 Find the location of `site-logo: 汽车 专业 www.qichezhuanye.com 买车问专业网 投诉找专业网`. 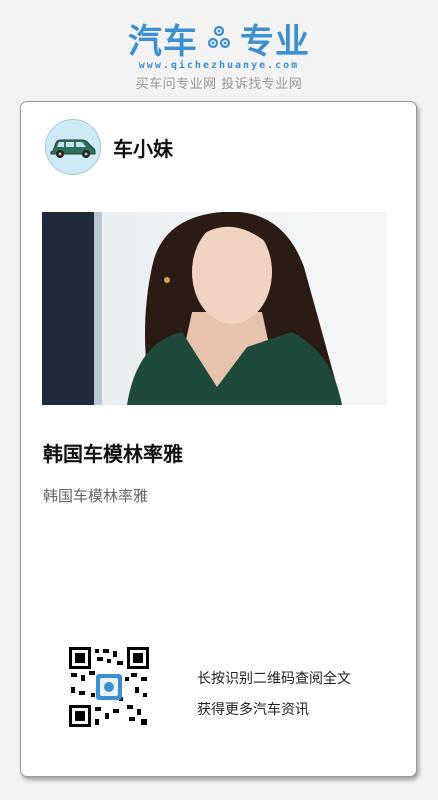

site-logo: 汽车 专业 www.qichezhuanye.com 买车问专业网 投诉找专业网 is located at coordinates (219, 55).